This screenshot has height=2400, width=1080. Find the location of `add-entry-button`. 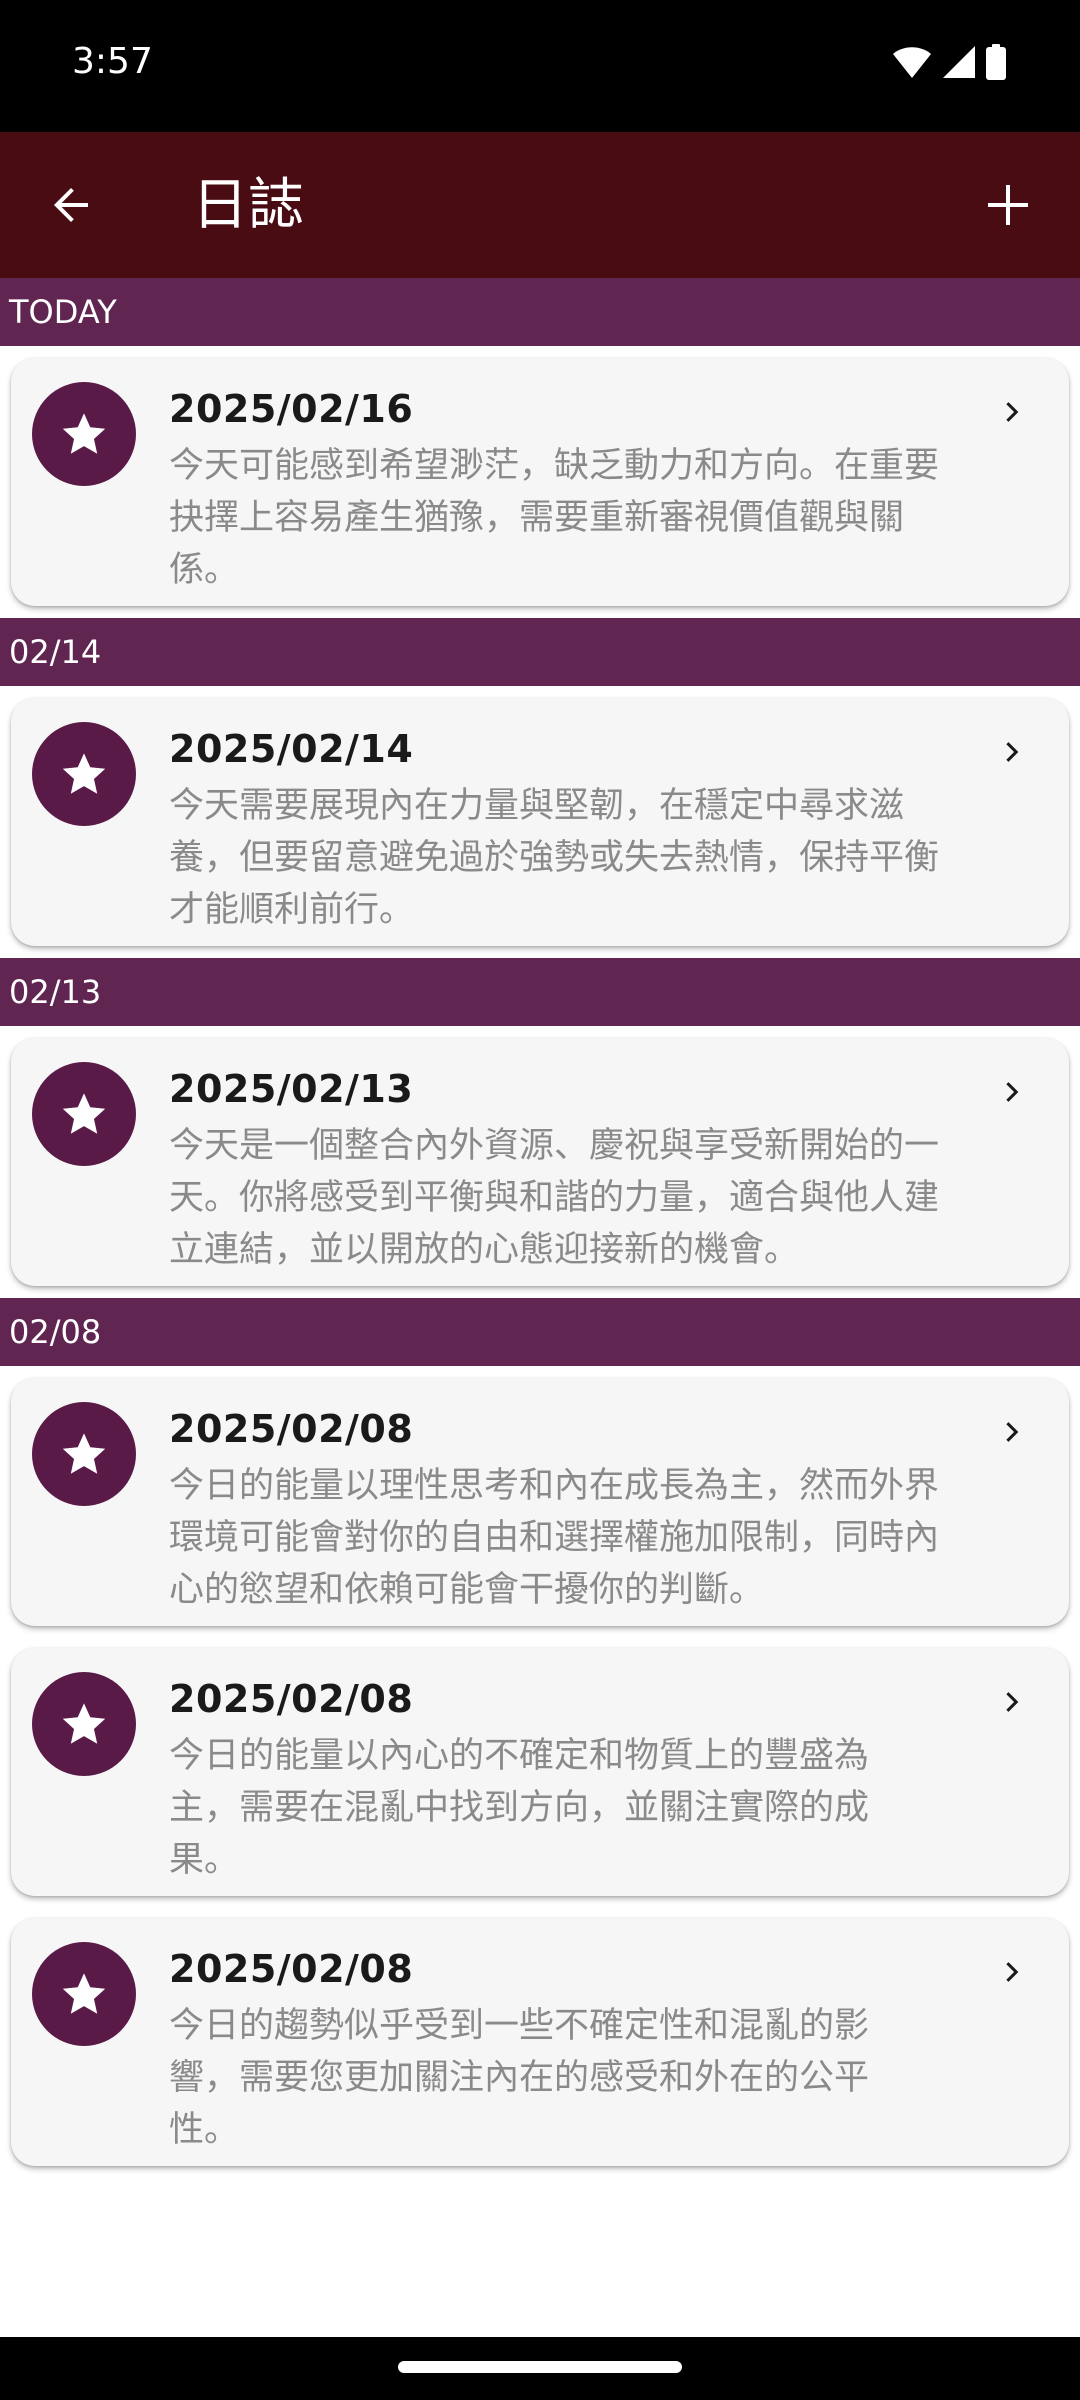

add-entry-button is located at coordinates (1008, 205).